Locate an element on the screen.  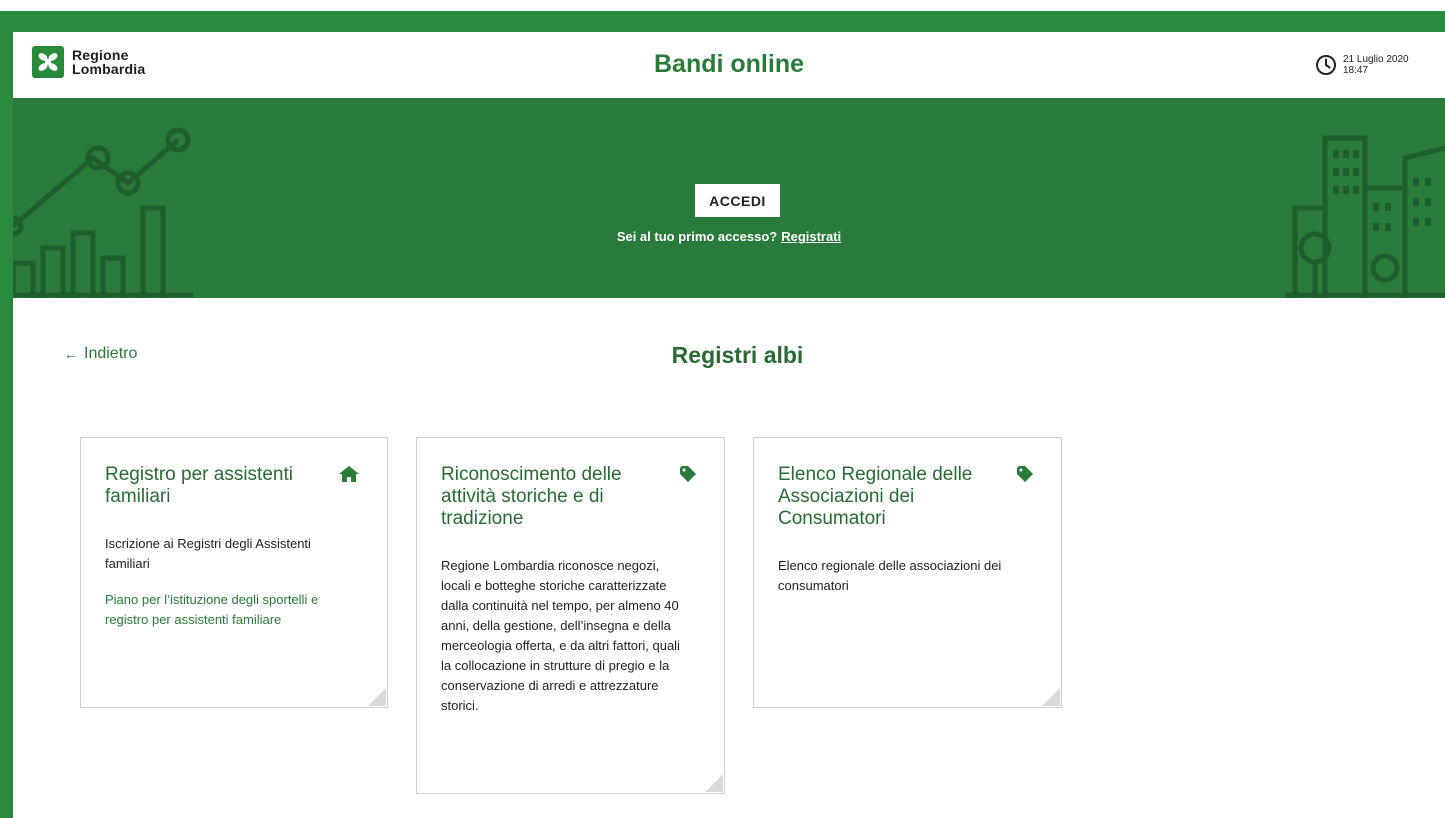
chart-illustration-icon is located at coordinates (103, 212).